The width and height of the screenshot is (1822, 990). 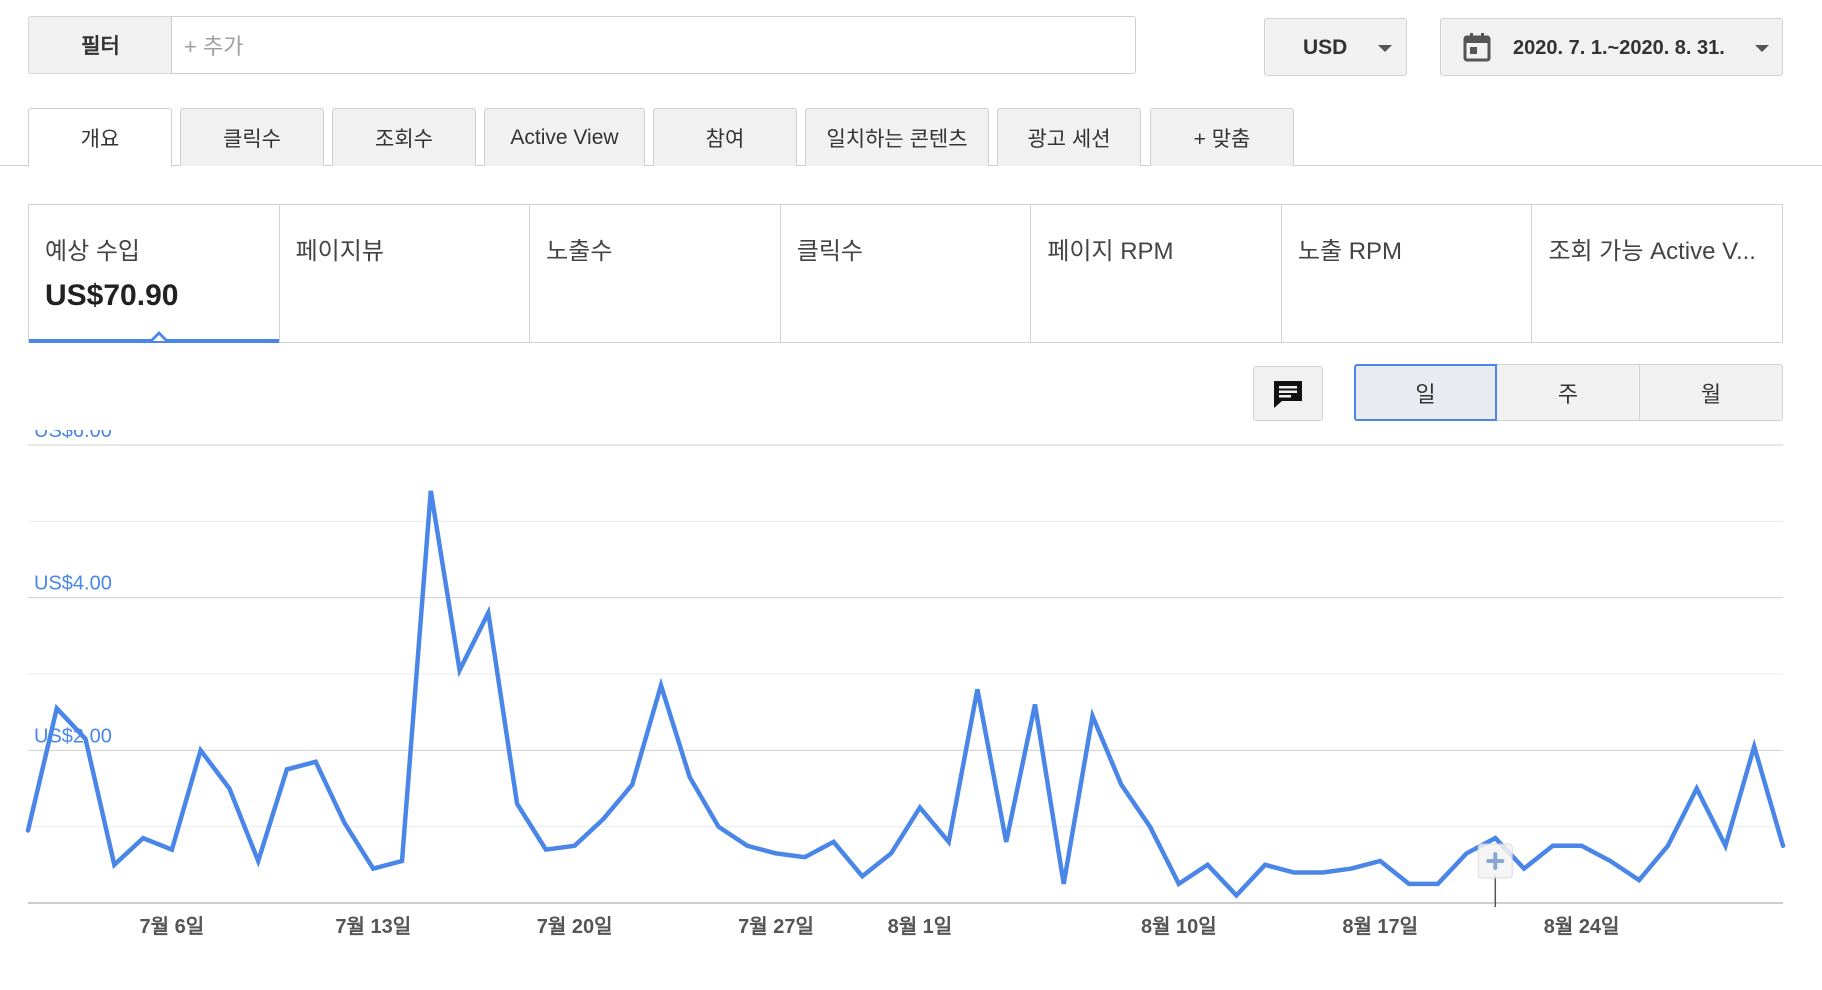 I want to click on filter-placeholder: + 추가, so click(x=214, y=46).